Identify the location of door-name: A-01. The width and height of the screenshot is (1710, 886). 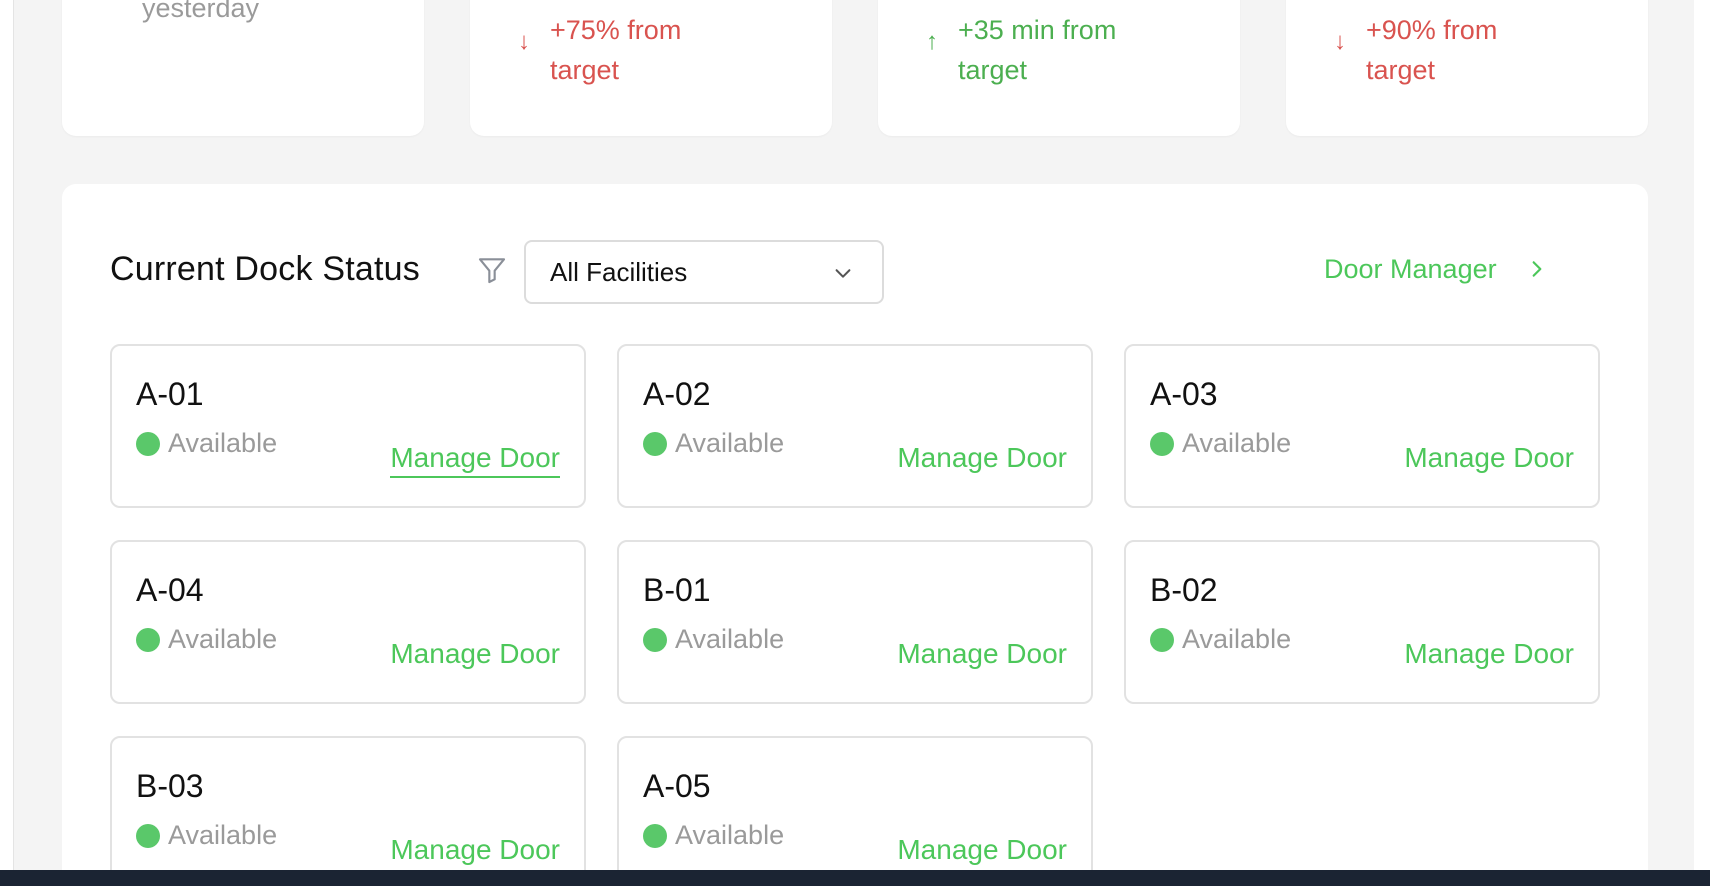
(170, 394).